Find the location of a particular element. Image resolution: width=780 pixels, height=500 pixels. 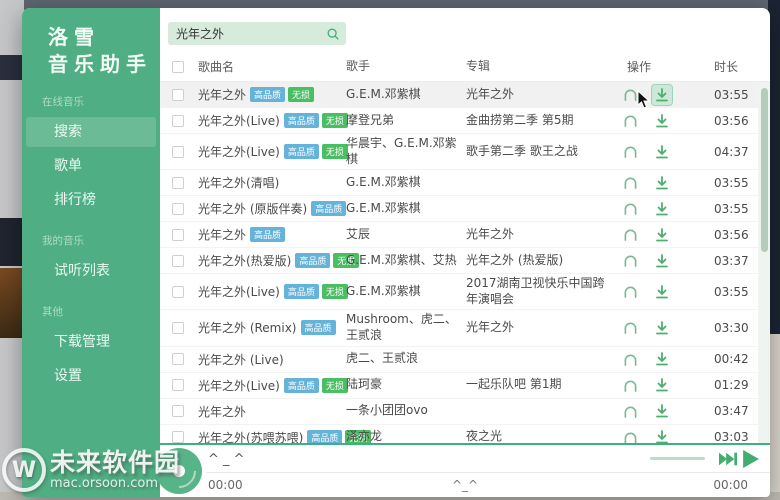

table-row: 光年之外 (原版伴奏) 高品质 G.E.M.邓紫棋 03:55 is located at coordinates (465, 209).